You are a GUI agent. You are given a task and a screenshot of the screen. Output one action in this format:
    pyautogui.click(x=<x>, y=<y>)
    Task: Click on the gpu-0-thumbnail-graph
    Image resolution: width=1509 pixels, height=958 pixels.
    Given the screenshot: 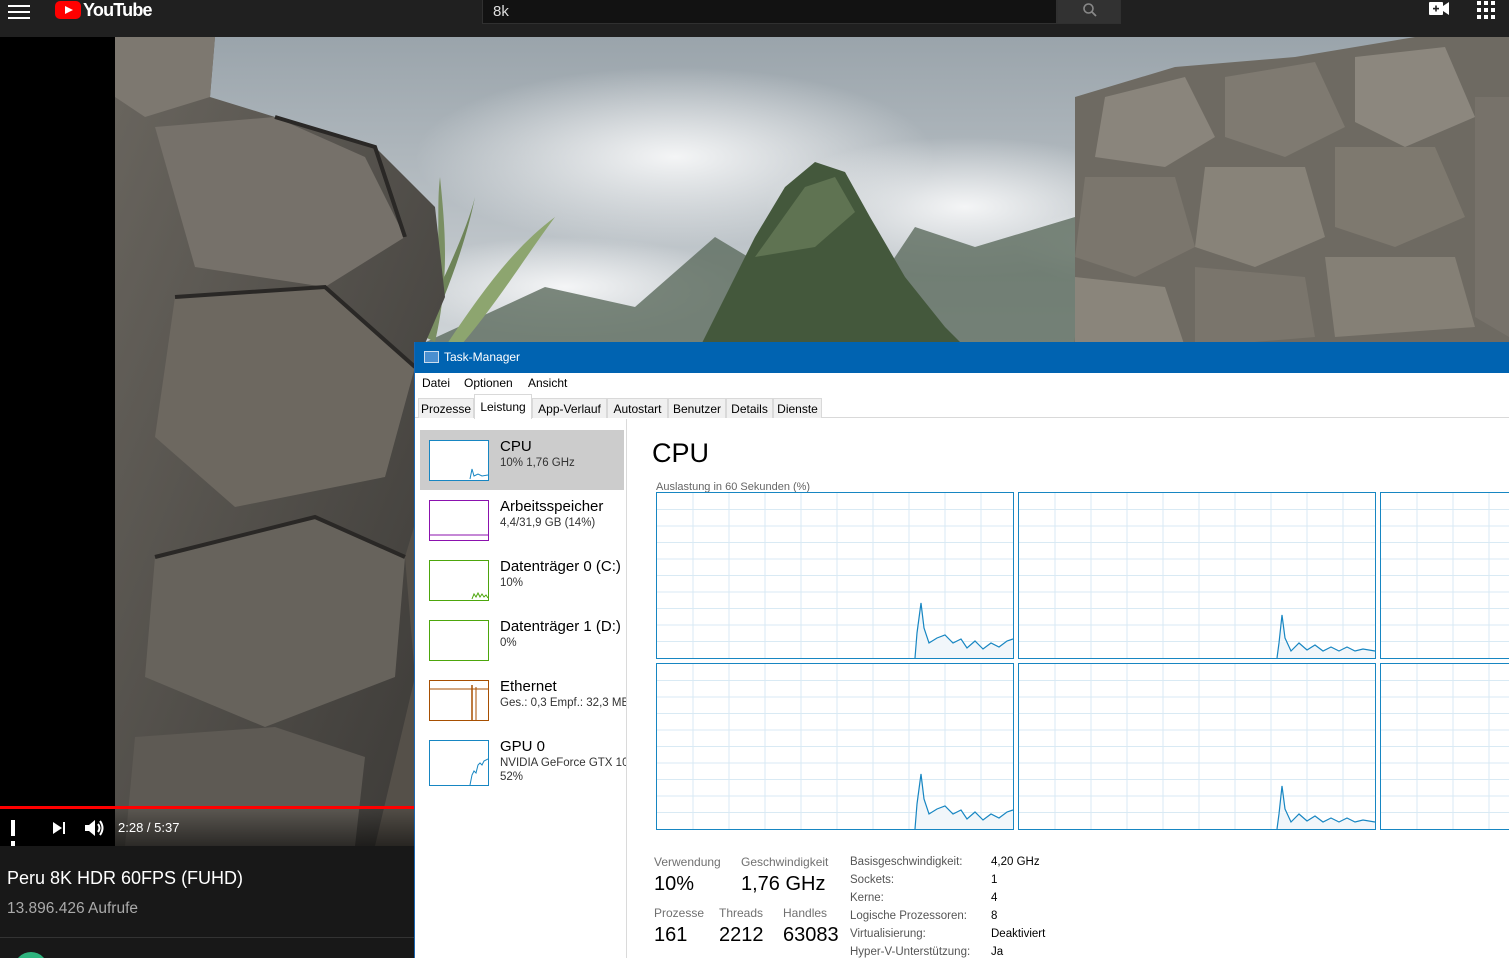 What is the action you would take?
    pyautogui.click(x=459, y=763)
    